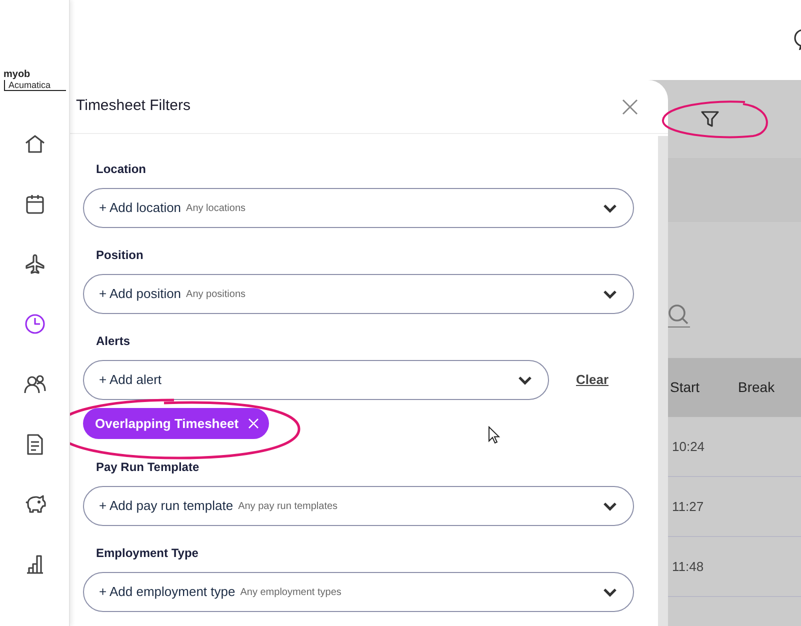  What do you see at coordinates (147, 553) in the screenshot?
I see `field-label: Employment Type` at bounding box center [147, 553].